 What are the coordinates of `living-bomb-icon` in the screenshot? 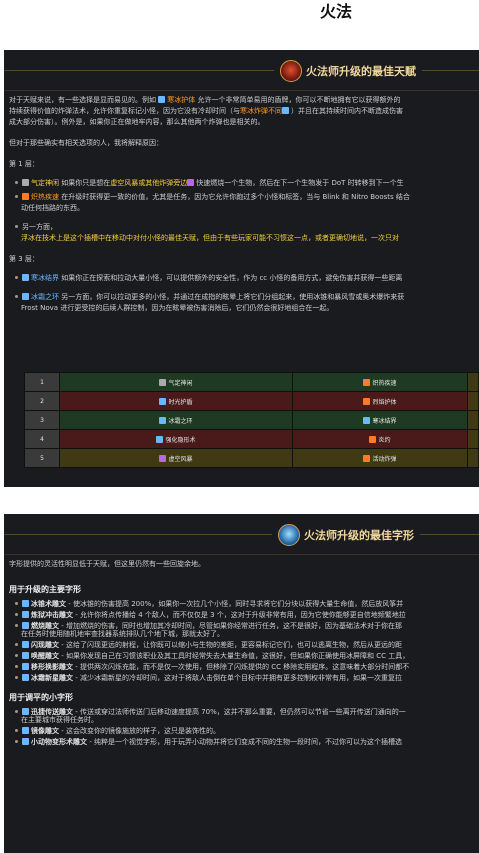 It's located at (367, 458).